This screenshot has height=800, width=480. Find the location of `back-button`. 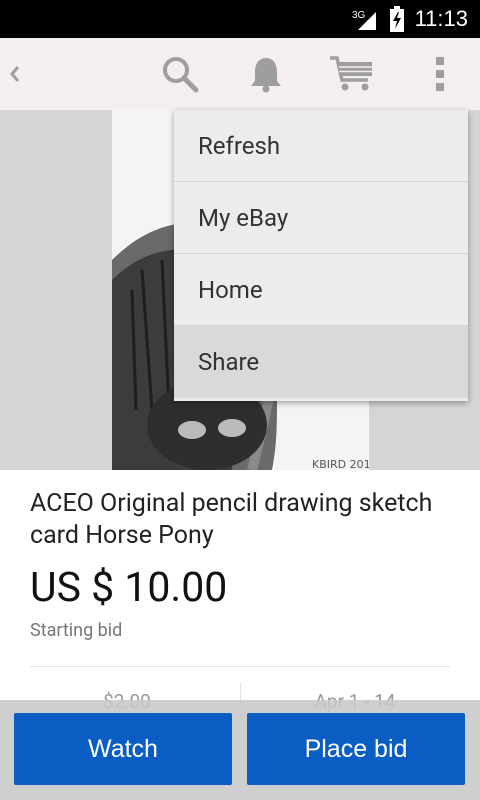

back-button is located at coordinates (14, 74).